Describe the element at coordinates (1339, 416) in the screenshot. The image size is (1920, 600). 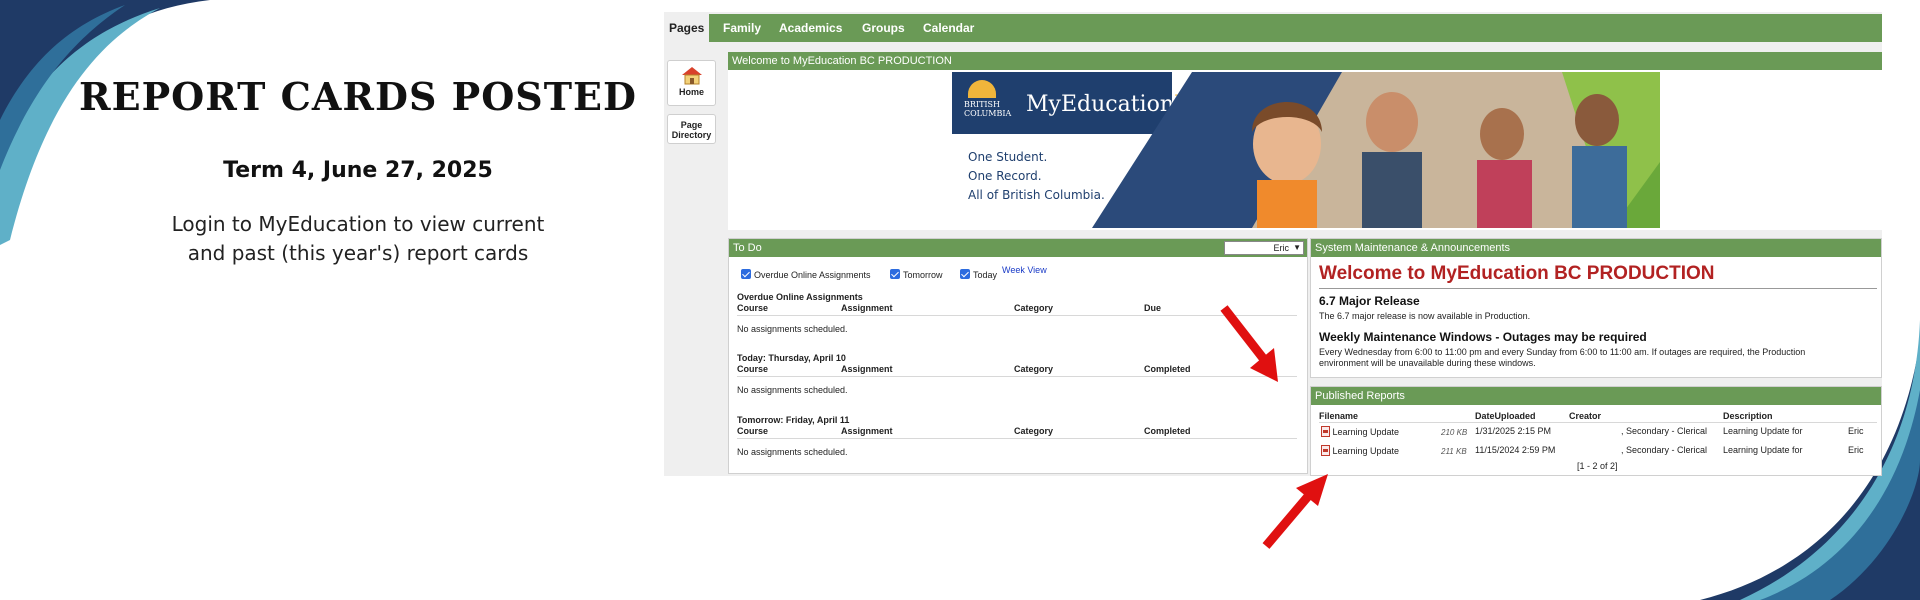
I see `col-filename: Filename` at that location.